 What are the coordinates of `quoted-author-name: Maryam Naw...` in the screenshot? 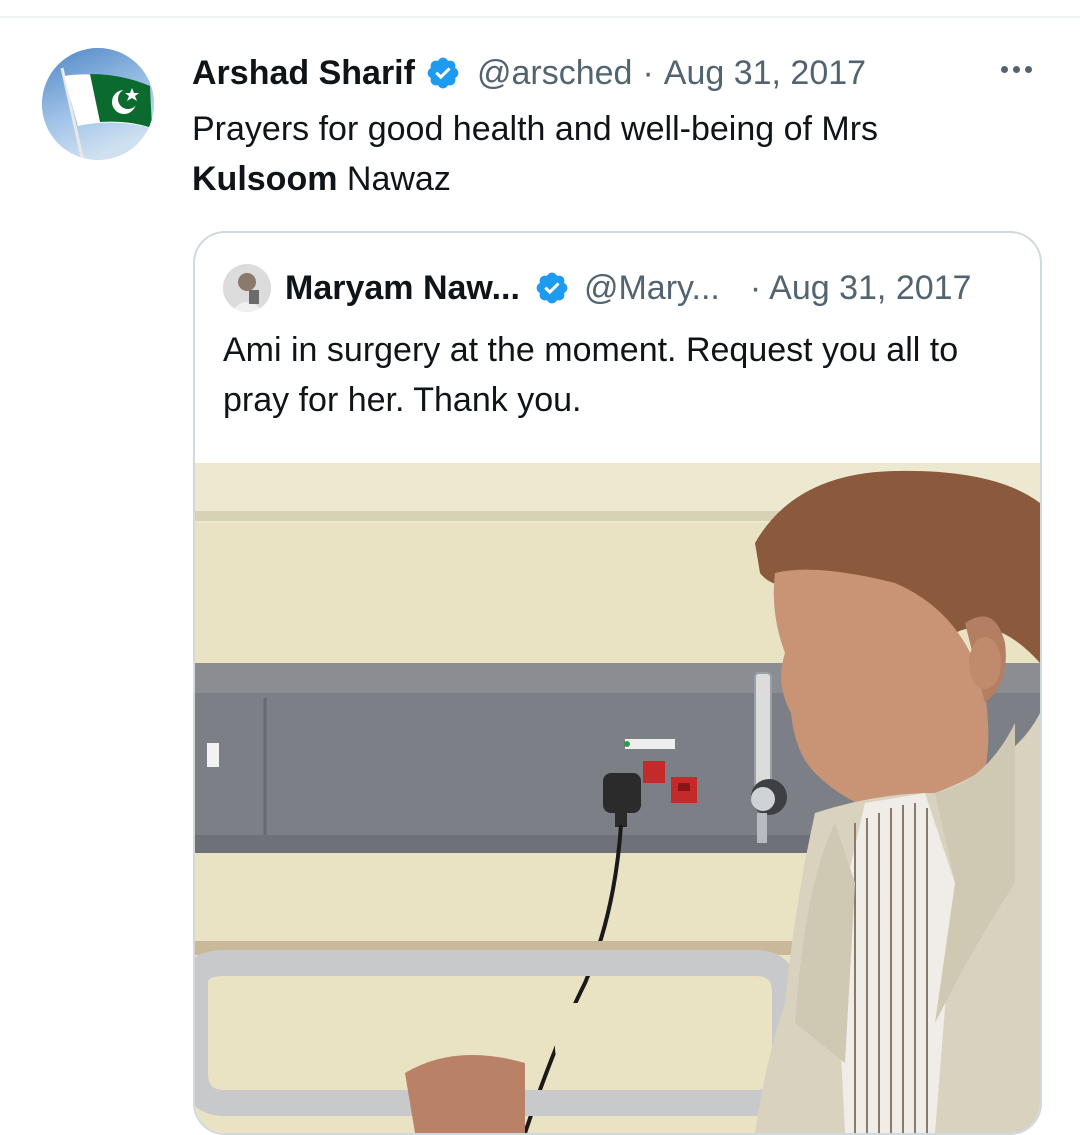 It's located at (402, 288).